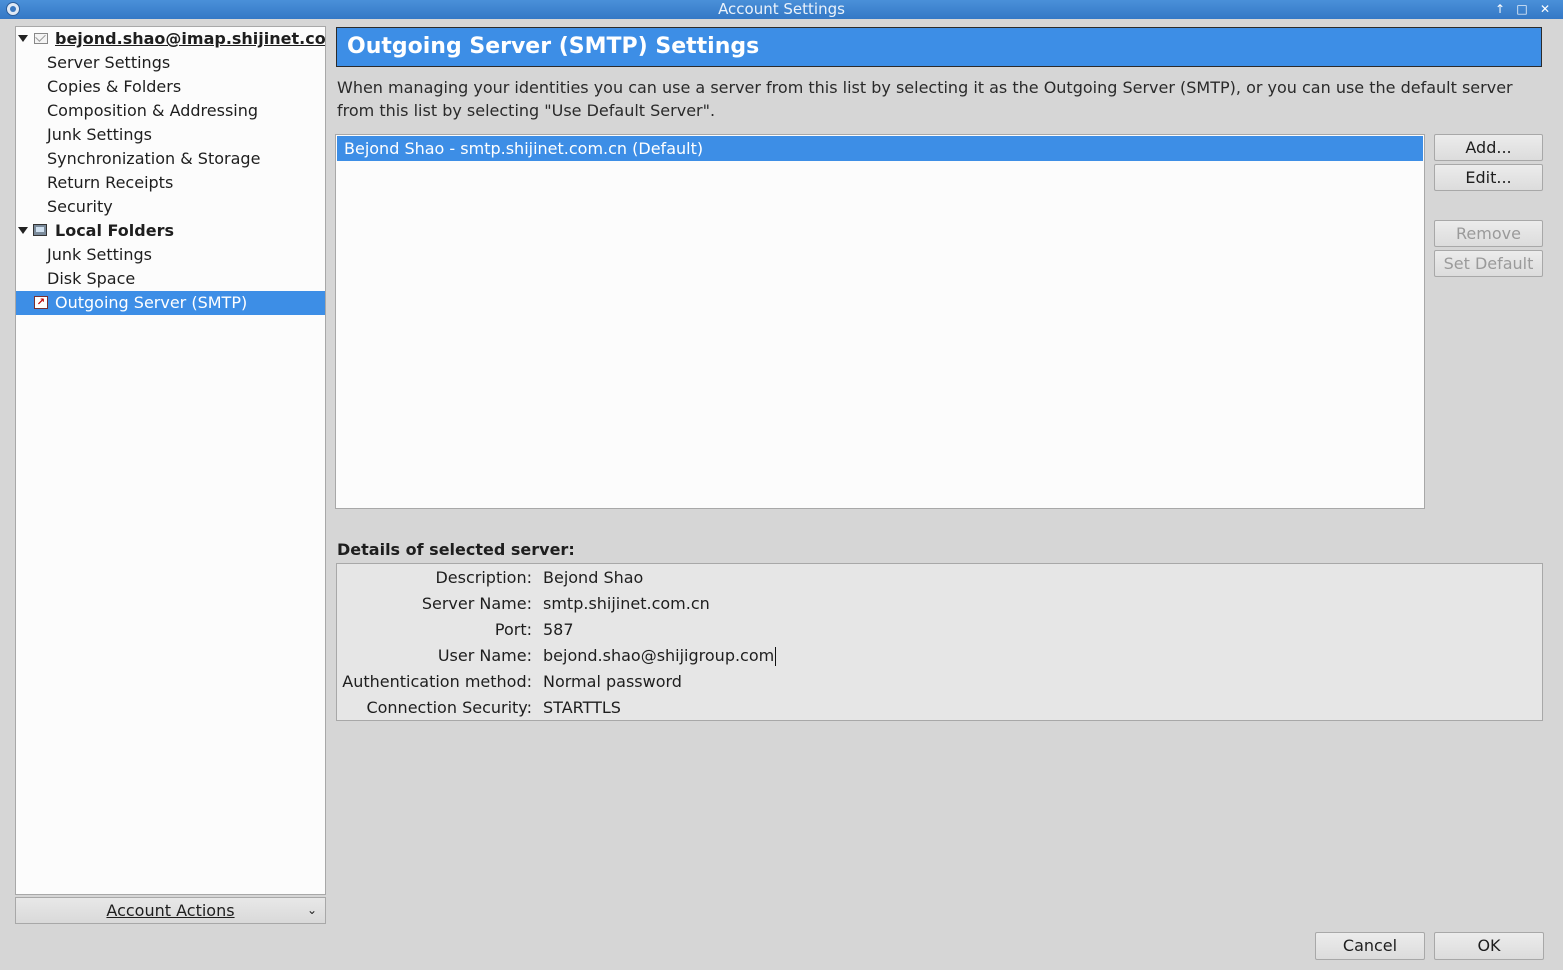  I want to click on remove-server-button: Remove, so click(1488, 233).